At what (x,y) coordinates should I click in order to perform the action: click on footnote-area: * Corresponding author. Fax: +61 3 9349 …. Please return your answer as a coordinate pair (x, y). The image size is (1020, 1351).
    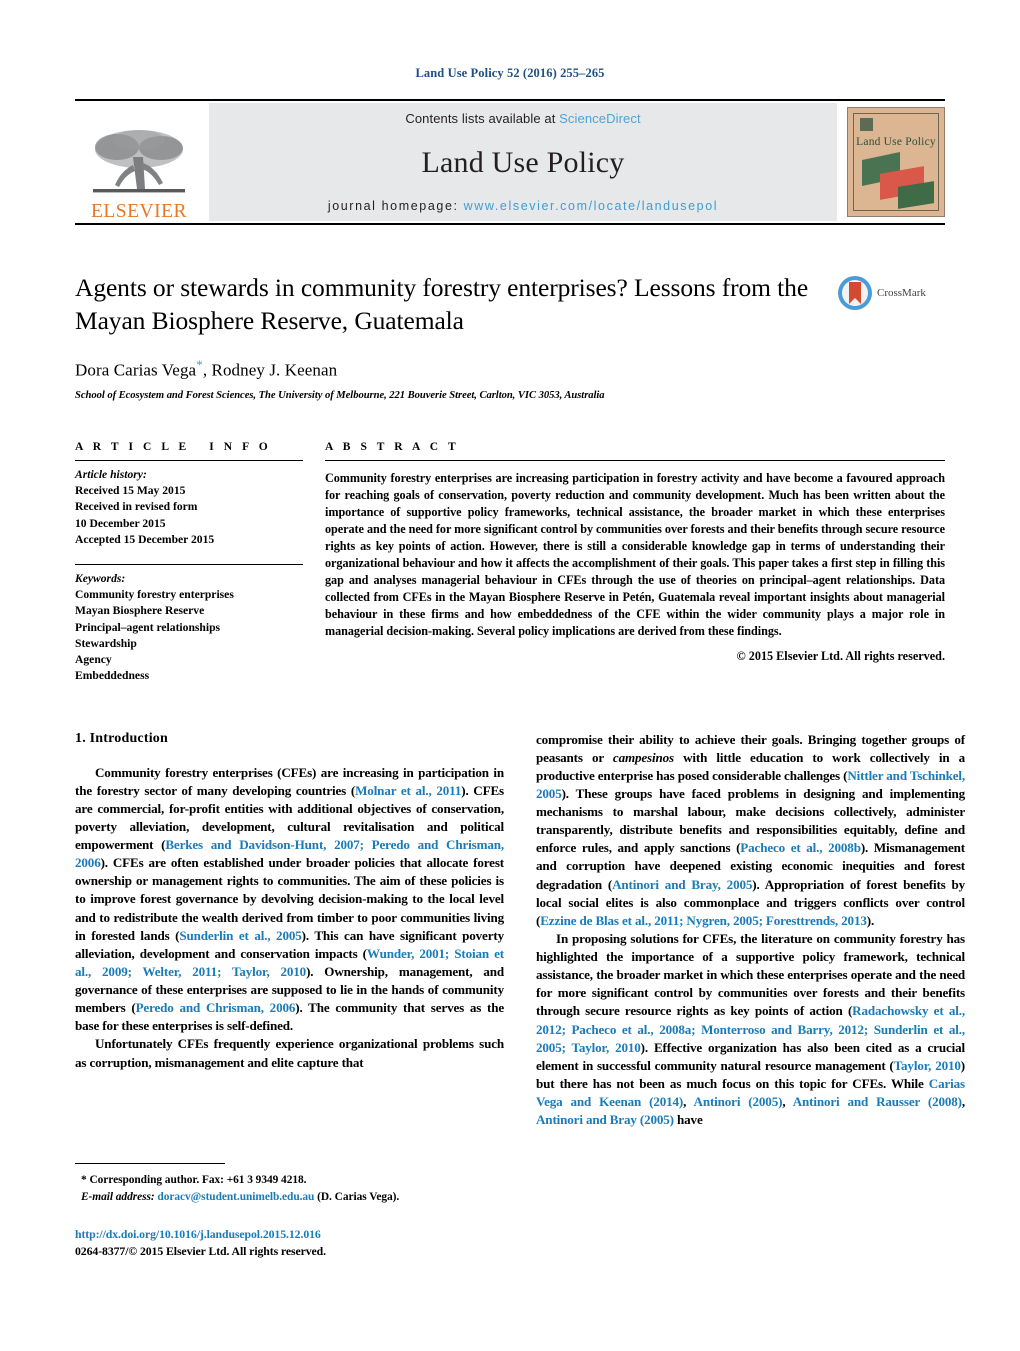
    Looking at the image, I should click on (289, 1211).